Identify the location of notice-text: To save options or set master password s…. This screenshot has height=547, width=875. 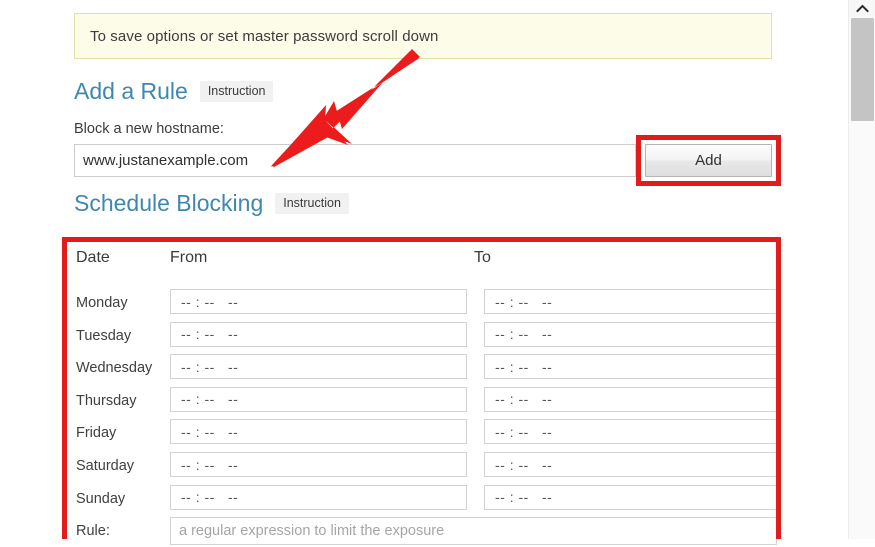
(264, 36).